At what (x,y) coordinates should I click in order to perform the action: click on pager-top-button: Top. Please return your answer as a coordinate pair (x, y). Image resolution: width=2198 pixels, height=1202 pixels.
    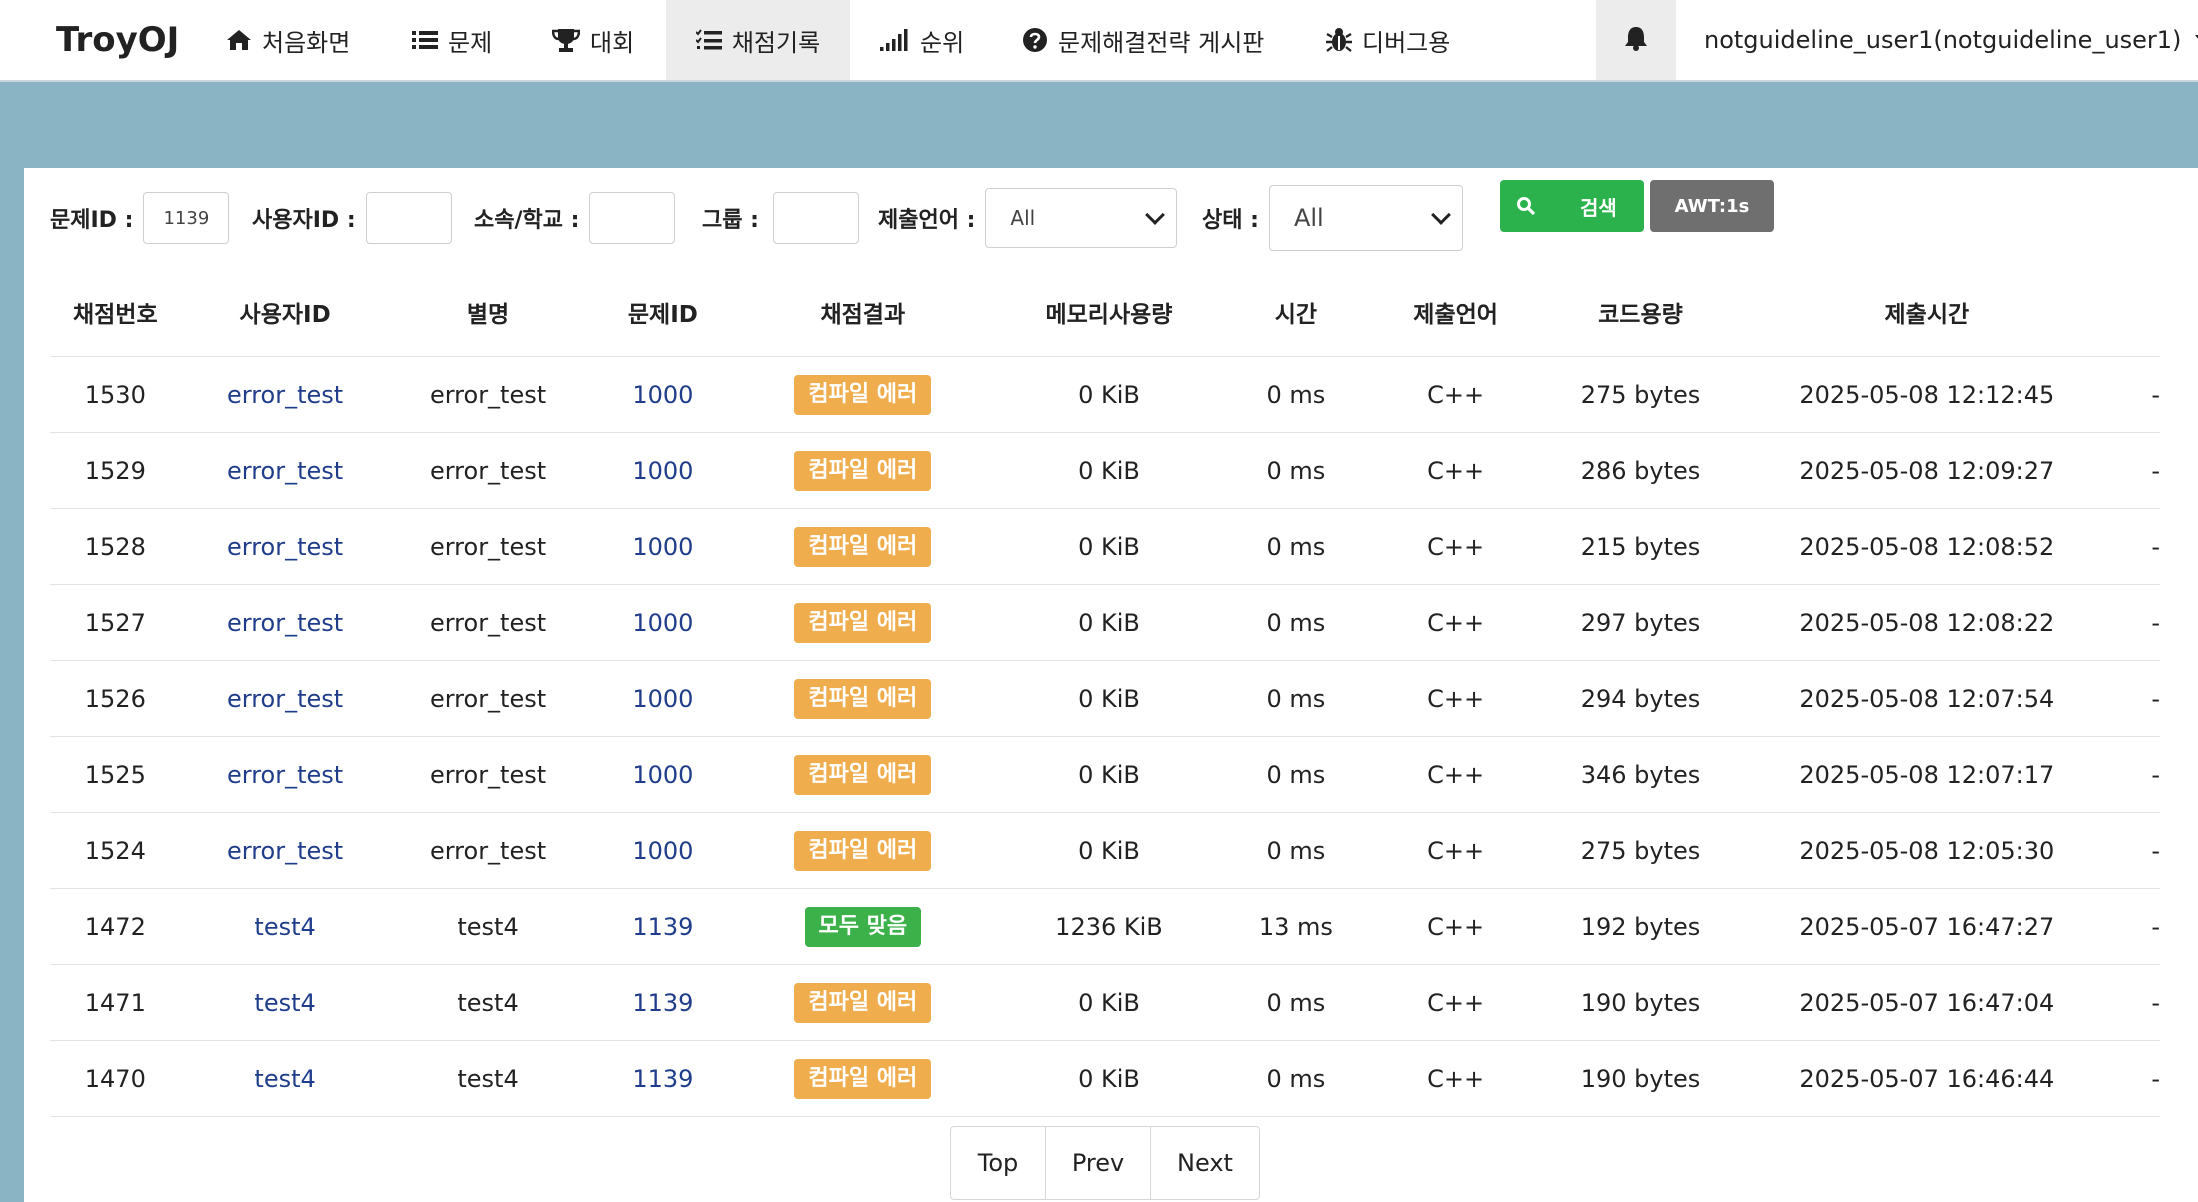
    Looking at the image, I should click on (998, 1163).